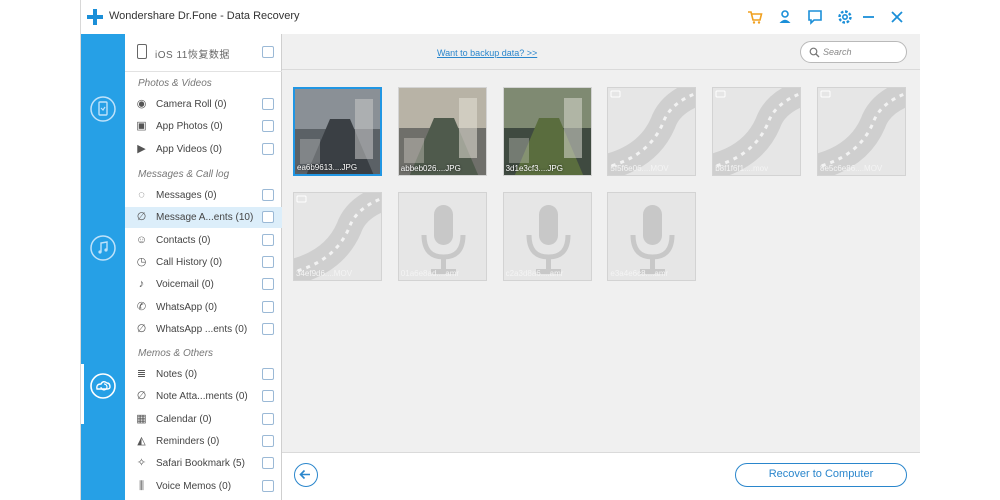 The image size is (1000, 500). Describe the element at coordinates (534, 168) in the screenshot. I see `file-name: 3d1e3cf3....JPG` at that location.